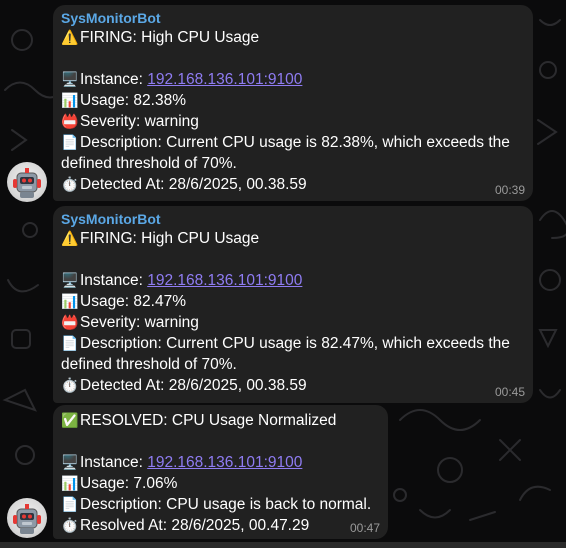 The image size is (566, 548). Describe the element at coordinates (509, 190) in the screenshot. I see `message-timestamp: 00:39` at that location.